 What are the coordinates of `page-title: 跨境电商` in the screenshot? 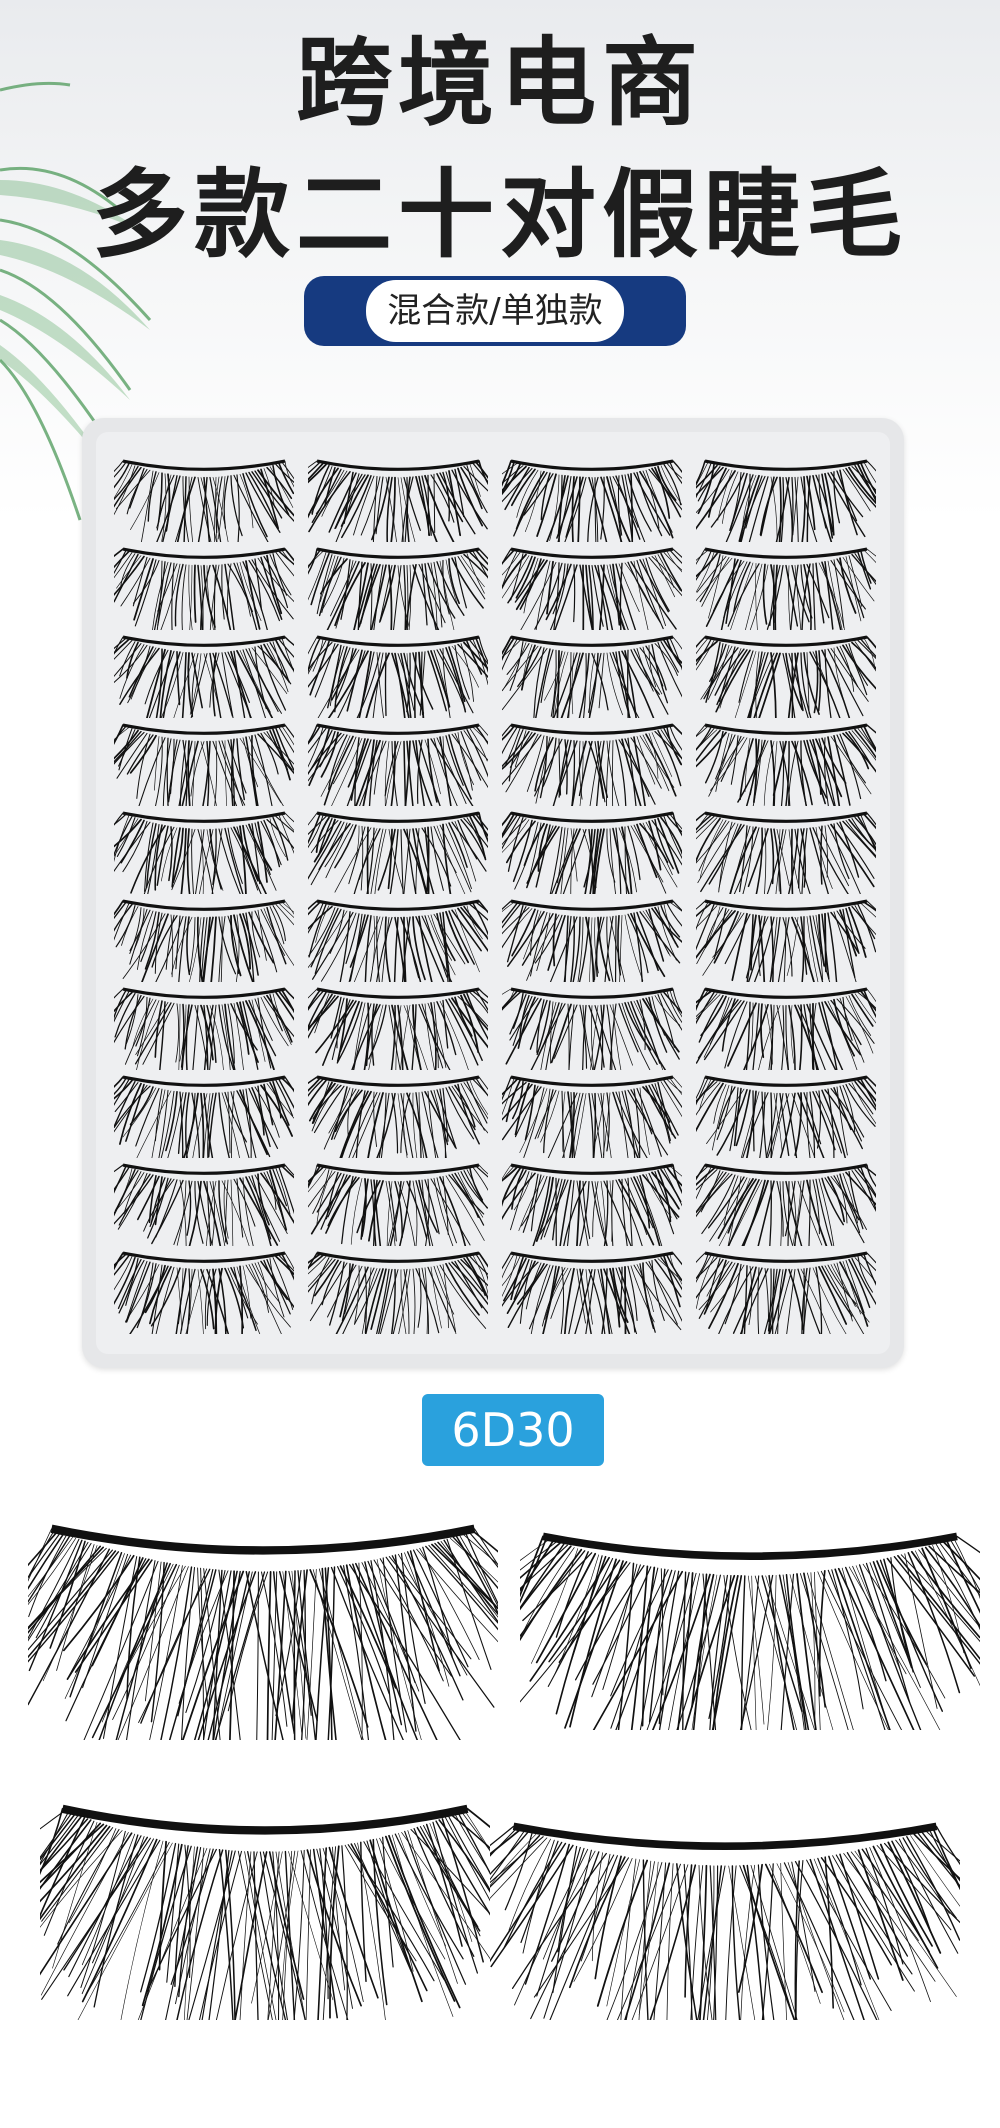 It's located at (500, 83).